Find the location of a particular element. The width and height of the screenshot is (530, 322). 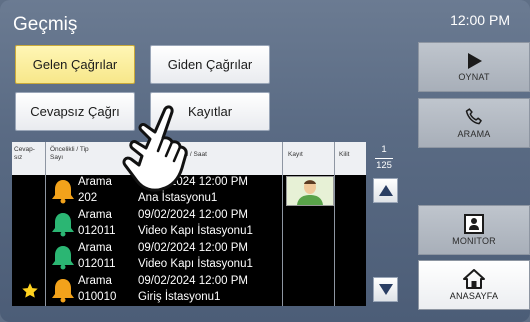

phone-icon is located at coordinates (473, 116).